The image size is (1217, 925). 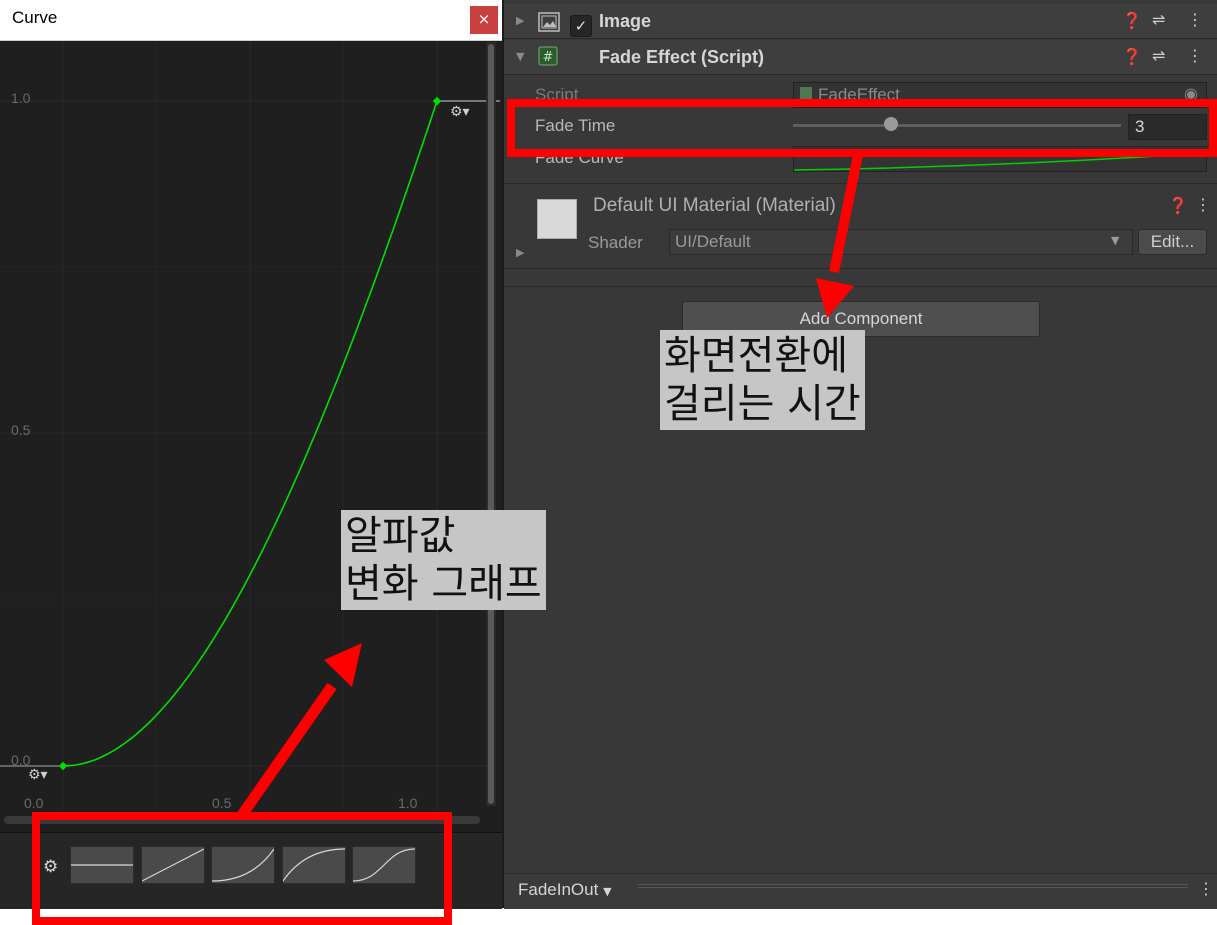 What do you see at coordinates (762, 380) in the screenshot?
I see `time-annotation-note: 화면전환에 걸리는 시간` at bounding box center [762, 380].